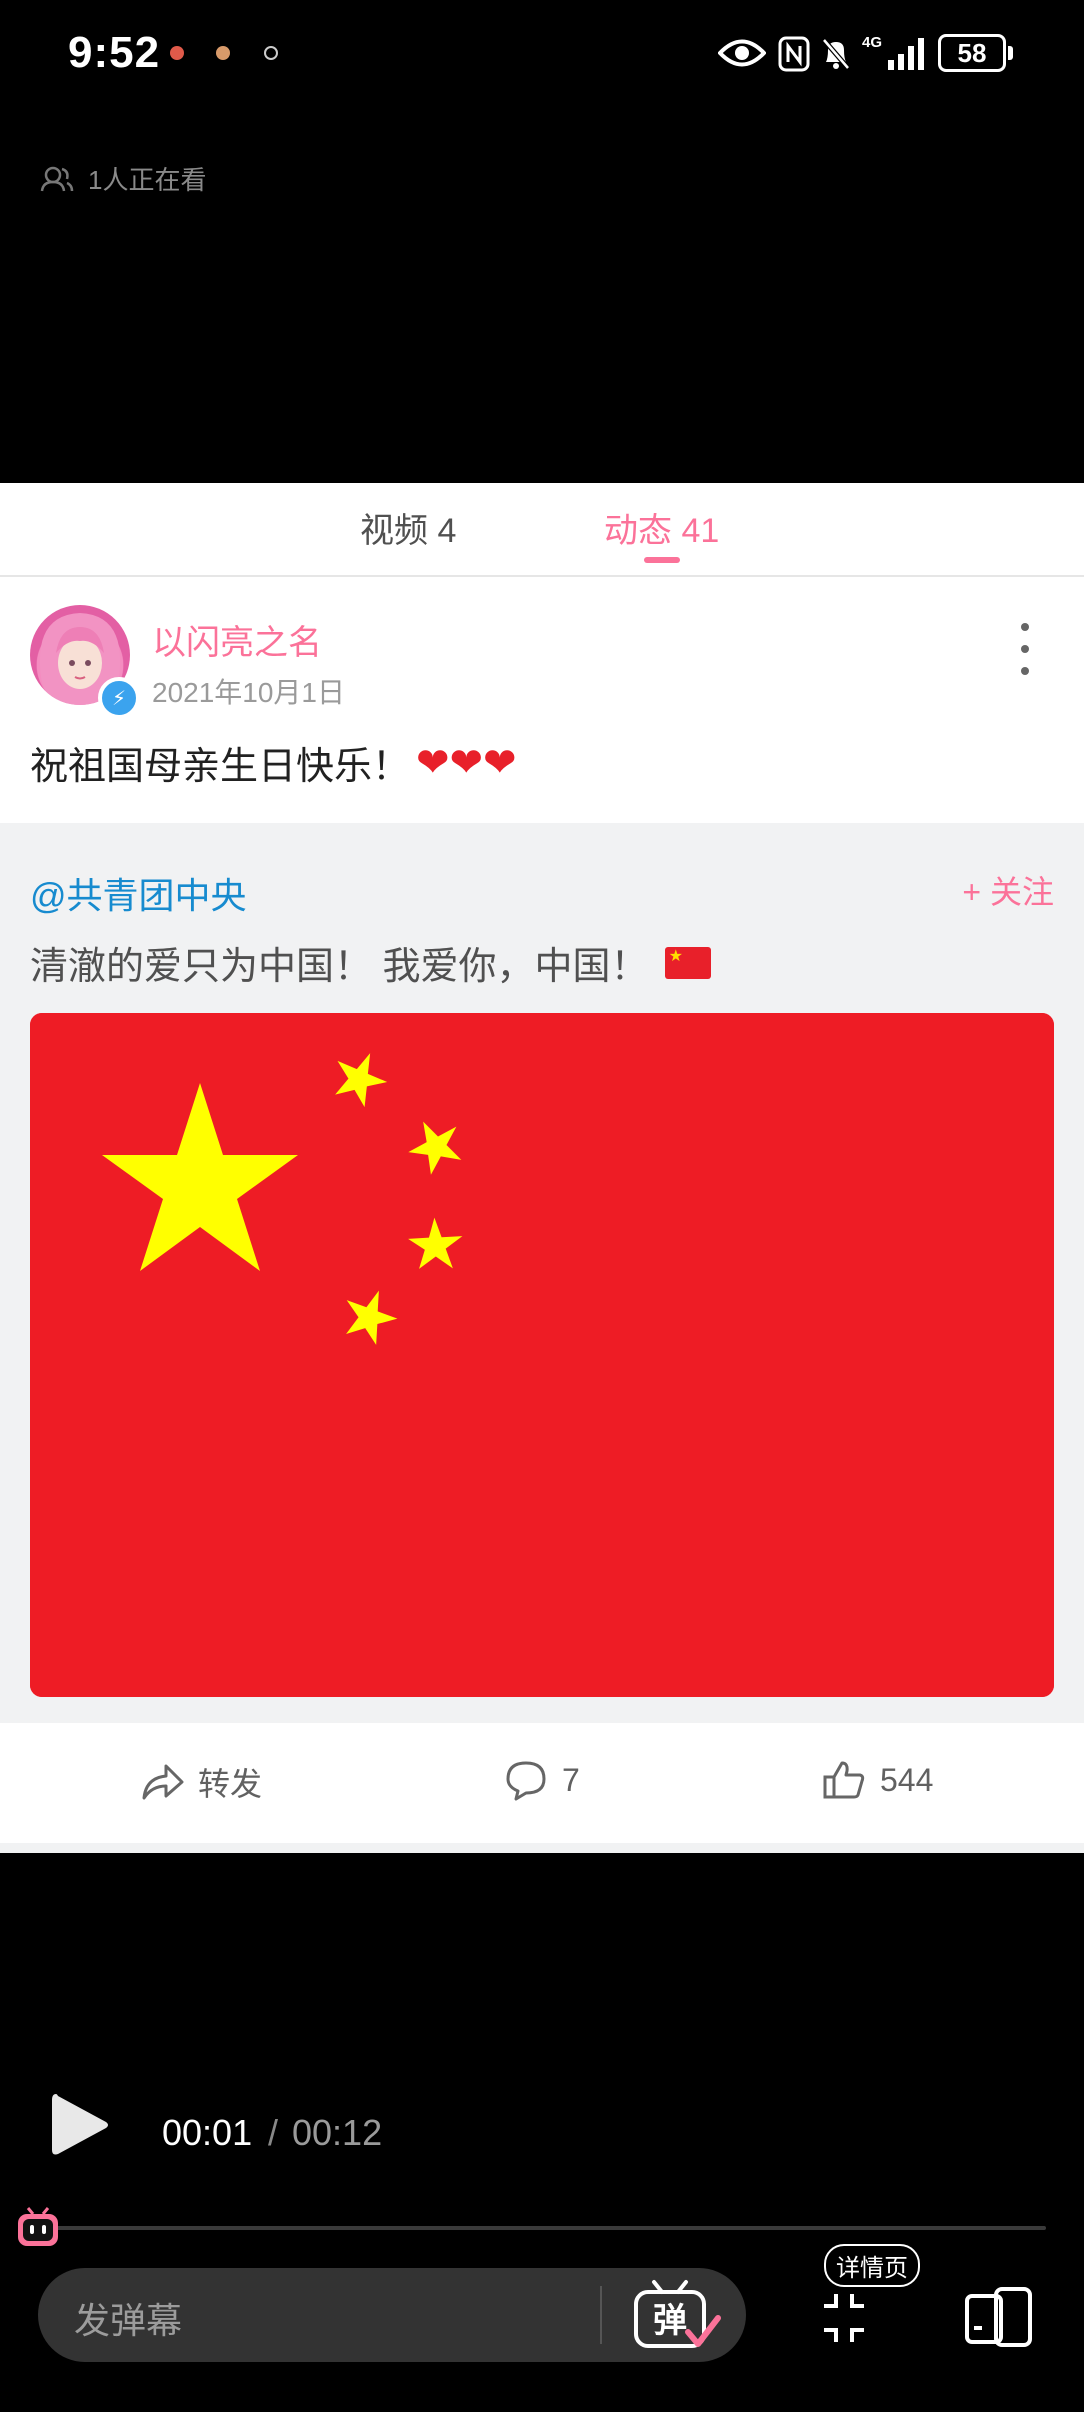 This screenshot has width=1084, height=2412. I want to click on thumbs-up-icon, so click(844, 1780).